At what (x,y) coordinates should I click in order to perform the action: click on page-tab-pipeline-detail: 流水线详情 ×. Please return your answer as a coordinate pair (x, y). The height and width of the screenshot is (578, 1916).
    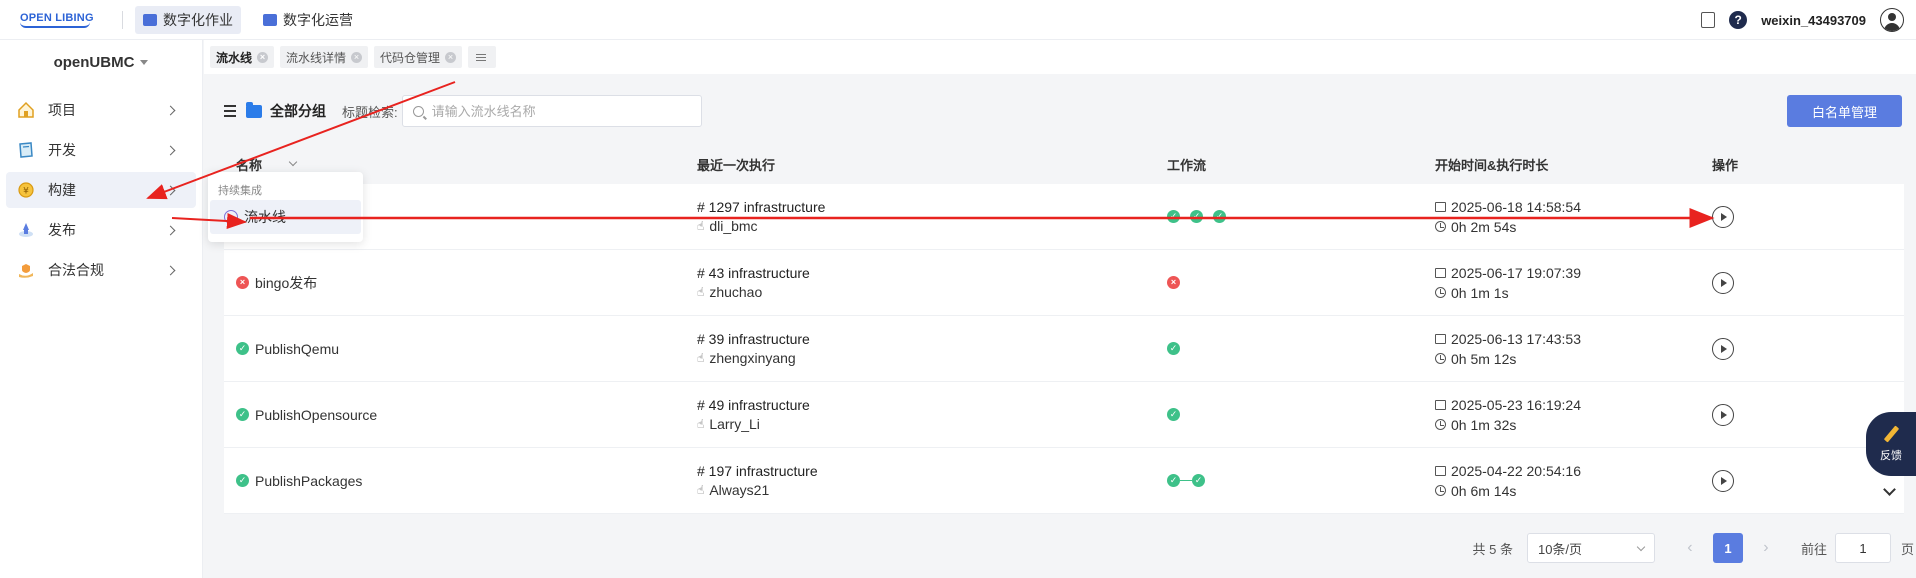
    Looking at the image, I should click on (324, 57).